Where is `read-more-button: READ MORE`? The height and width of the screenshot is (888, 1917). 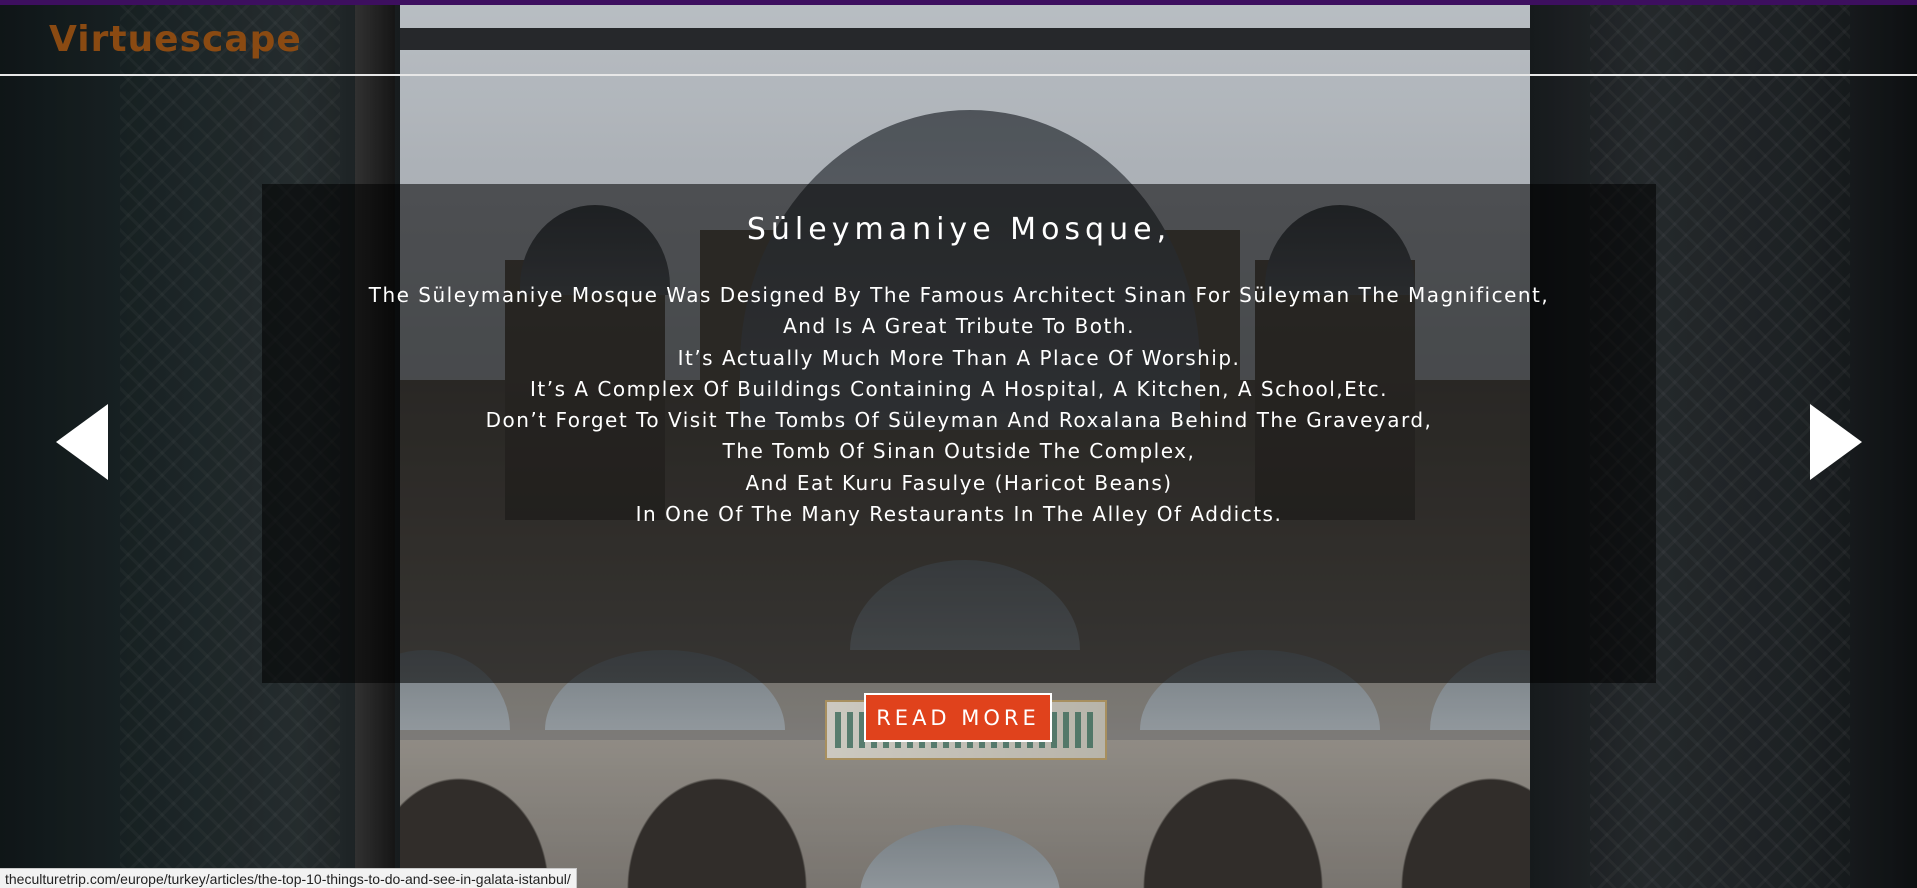 read-more-button: READ MORE is located at coordinates (958, 717).